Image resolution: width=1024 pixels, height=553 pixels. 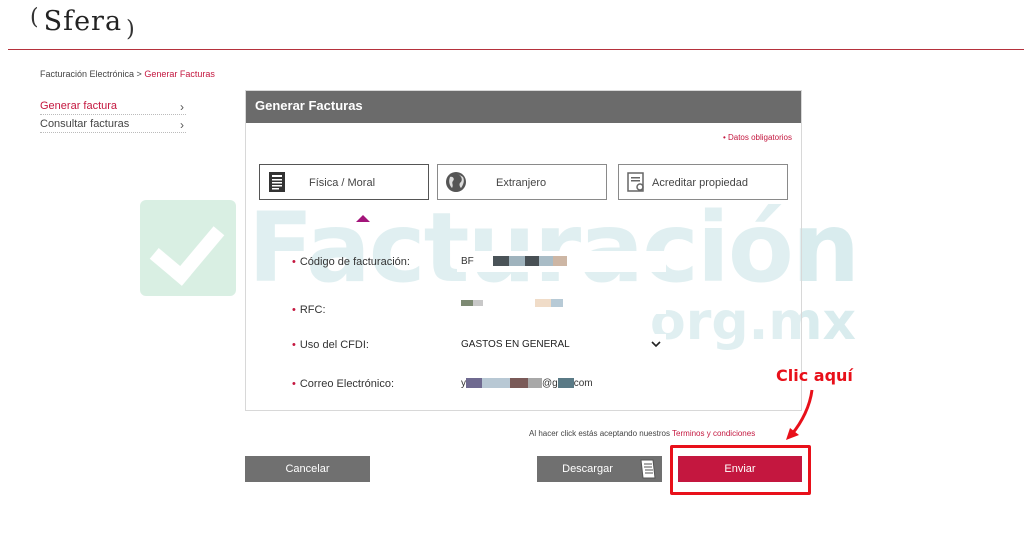 What do you see at coordinates (309, 310) in the screenshot?
I see `rfc-label: • RFC:` at bounding box center [309, 310].